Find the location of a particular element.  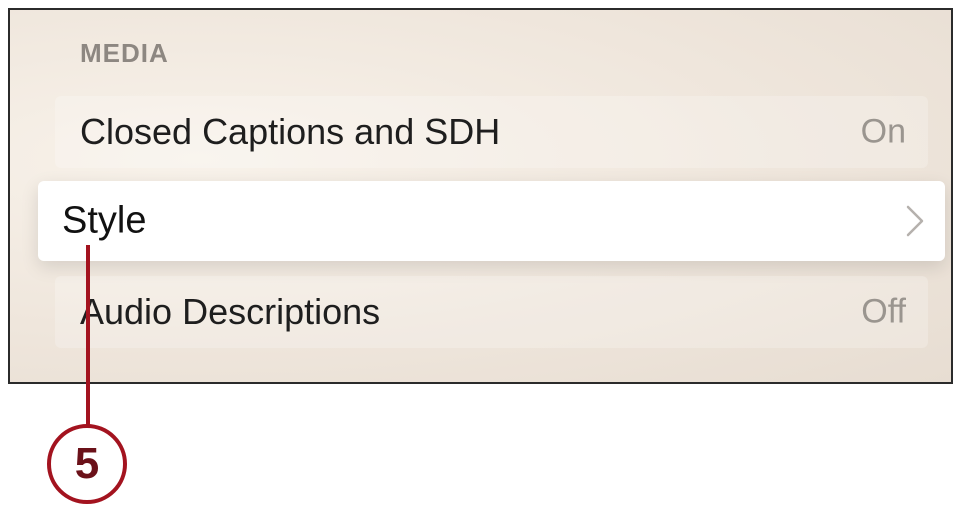

closed-captions-value: On is located at coordinates (883, 131).